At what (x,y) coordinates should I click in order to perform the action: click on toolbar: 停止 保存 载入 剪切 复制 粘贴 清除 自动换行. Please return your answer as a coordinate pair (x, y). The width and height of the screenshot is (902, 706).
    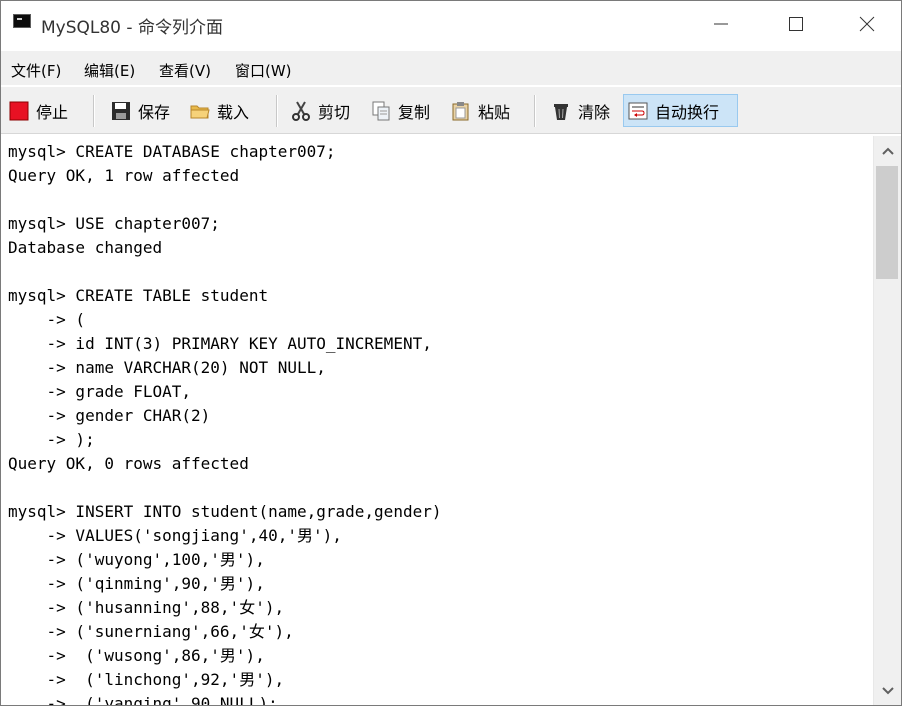
    Looking at the image, I should click on (451, 110).